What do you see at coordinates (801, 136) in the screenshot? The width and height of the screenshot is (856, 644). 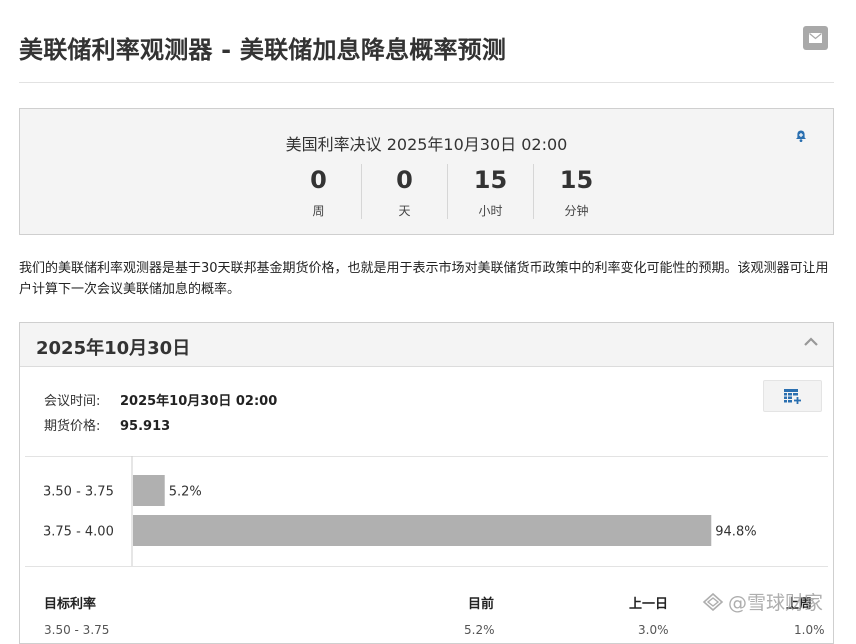 I see `bell-plus-icon` at bounding box center [801, 136].